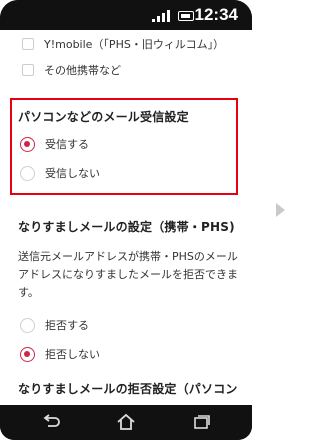 The image size is (320, 440). What do you see at coordinates (103, 117) in the screenshot?
I see `mail-setting-heading: パソコンなどのメール受信設定` at bounding box center [103, 117].